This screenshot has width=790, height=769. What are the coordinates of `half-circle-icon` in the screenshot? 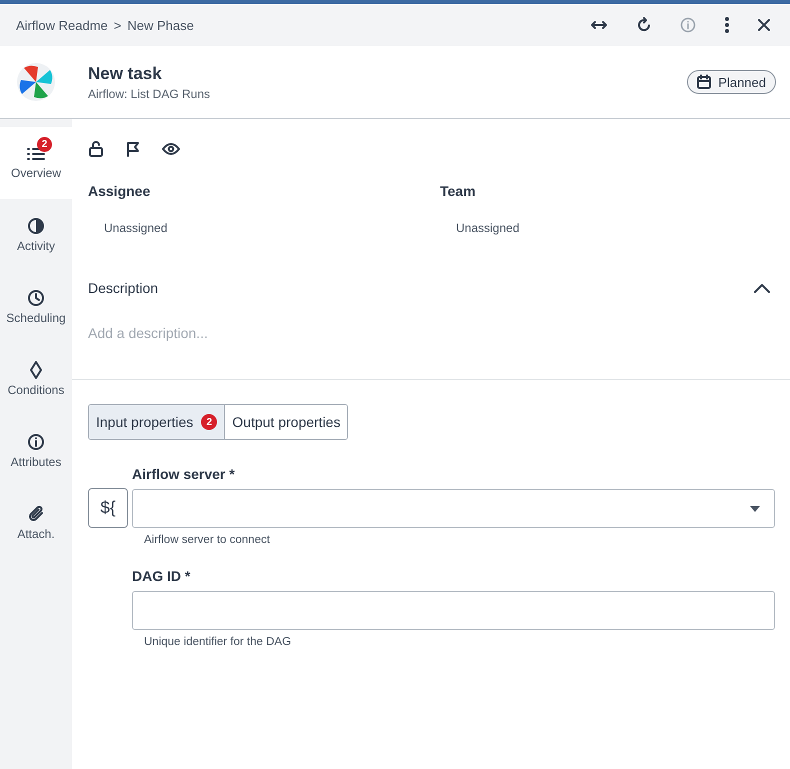 It's located at (36, 226).